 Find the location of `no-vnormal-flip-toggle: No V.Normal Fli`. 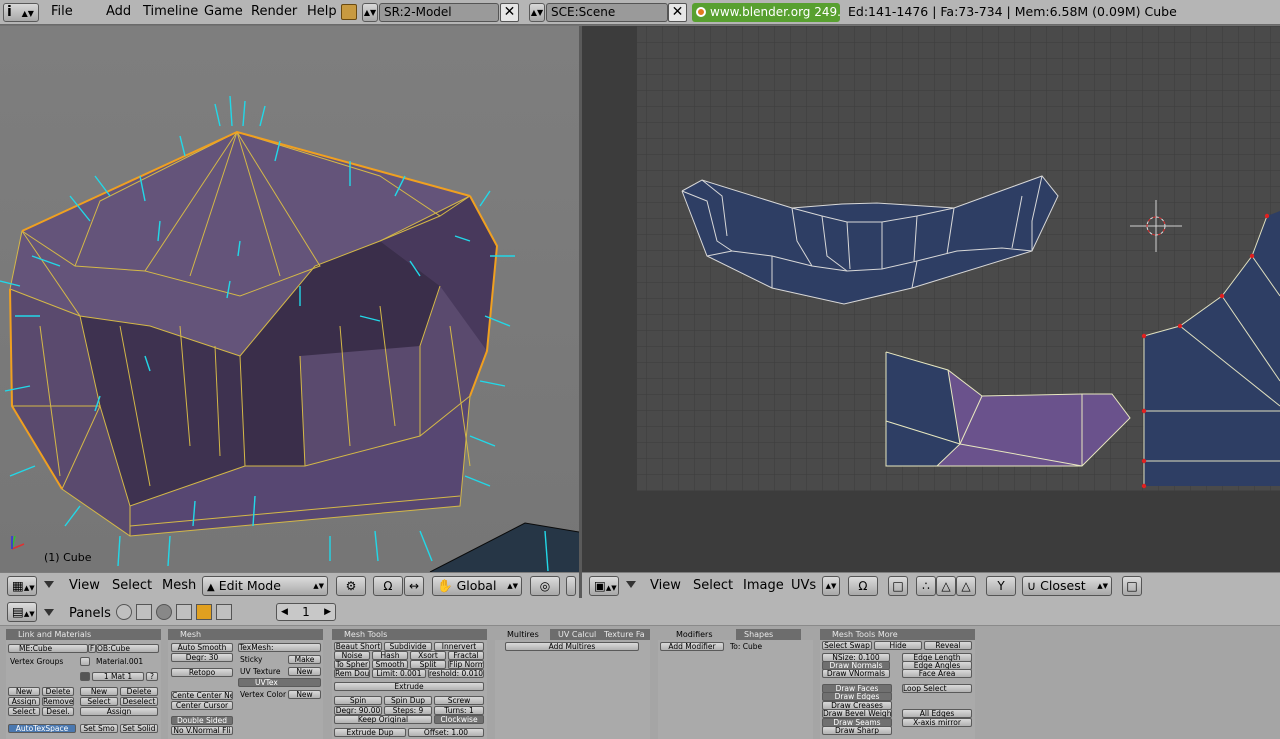

no-vnormal-flip-toggle: No V.Normal Fli is located at coordinates (202, 730).